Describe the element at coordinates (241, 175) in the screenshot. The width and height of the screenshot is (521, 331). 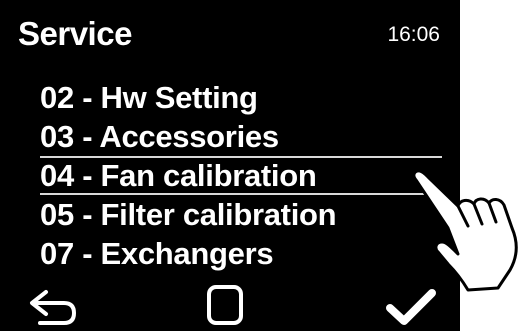
I see `menu-item-fan-calibration: 04 - Fan calibration` at that location.